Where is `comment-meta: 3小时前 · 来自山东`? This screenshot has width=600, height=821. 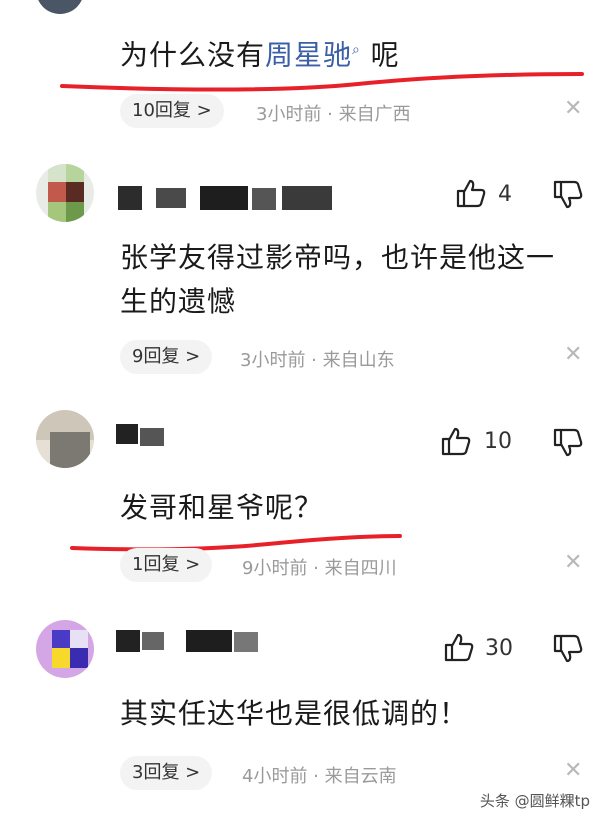 comment-meta: 3小时前 · 来自山东 is located at coordinates (317, 360).